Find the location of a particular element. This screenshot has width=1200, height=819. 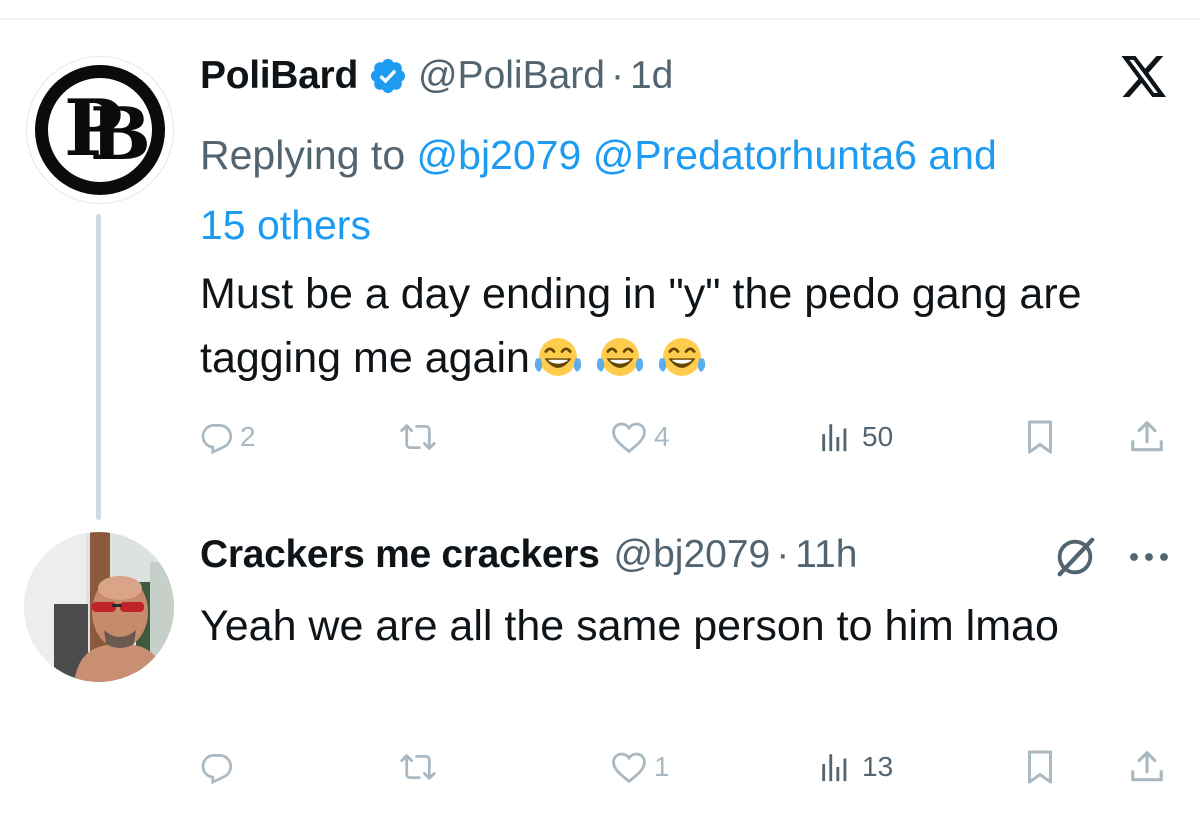

views-button: 13 is located at coordinates (855, 767).